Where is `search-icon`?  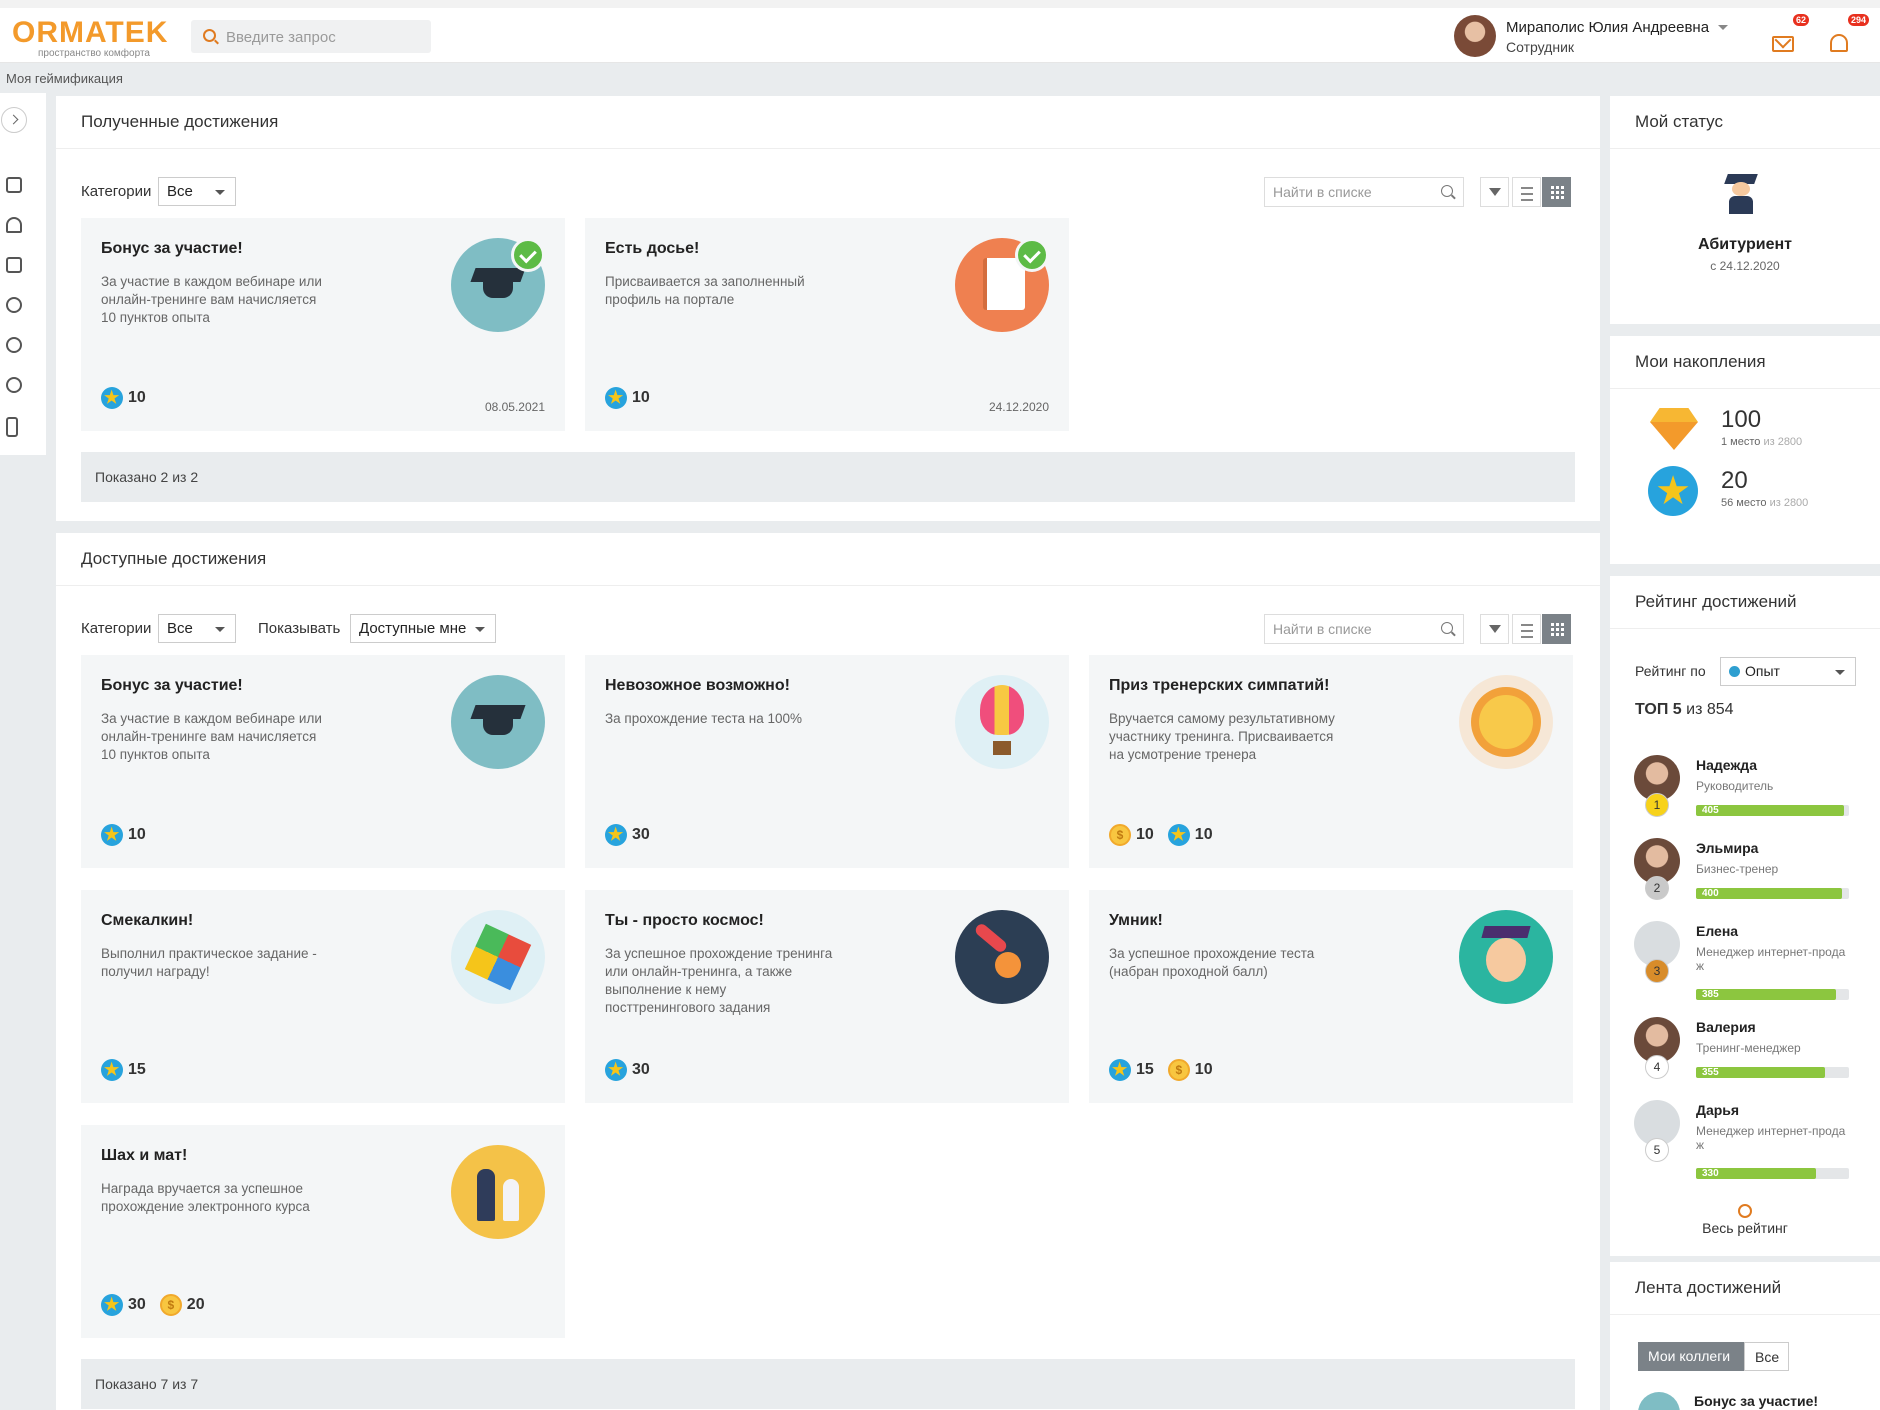 search-icon is located at coordinates (209, 35).